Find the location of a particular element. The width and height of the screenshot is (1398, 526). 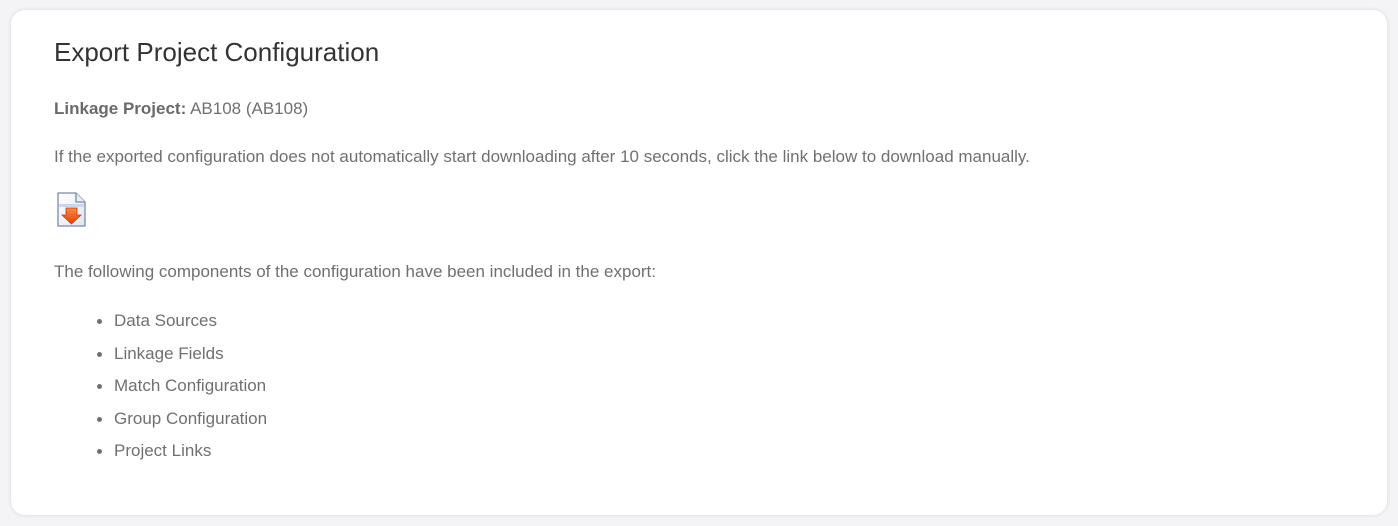

page-title: Export Project Configuration is located at coordinates (217, 52).